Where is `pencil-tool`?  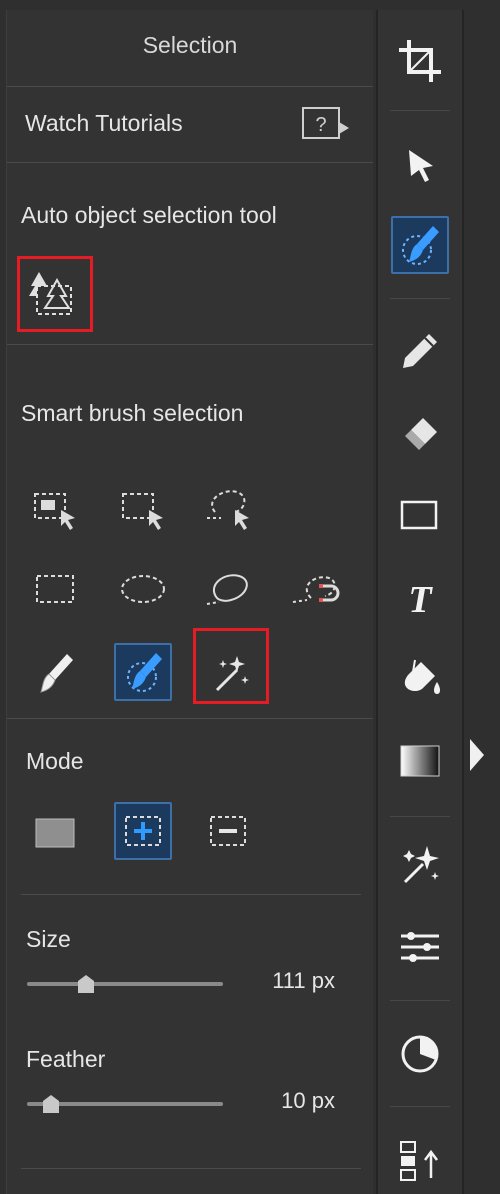
pencil-tool is located at coordinates (420, 351).